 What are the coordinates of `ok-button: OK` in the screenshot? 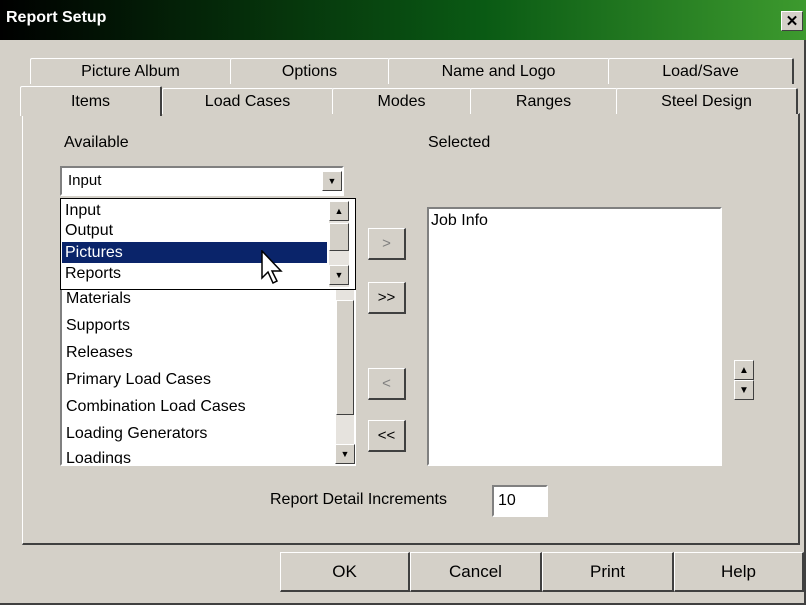 It's located at (345, 572).